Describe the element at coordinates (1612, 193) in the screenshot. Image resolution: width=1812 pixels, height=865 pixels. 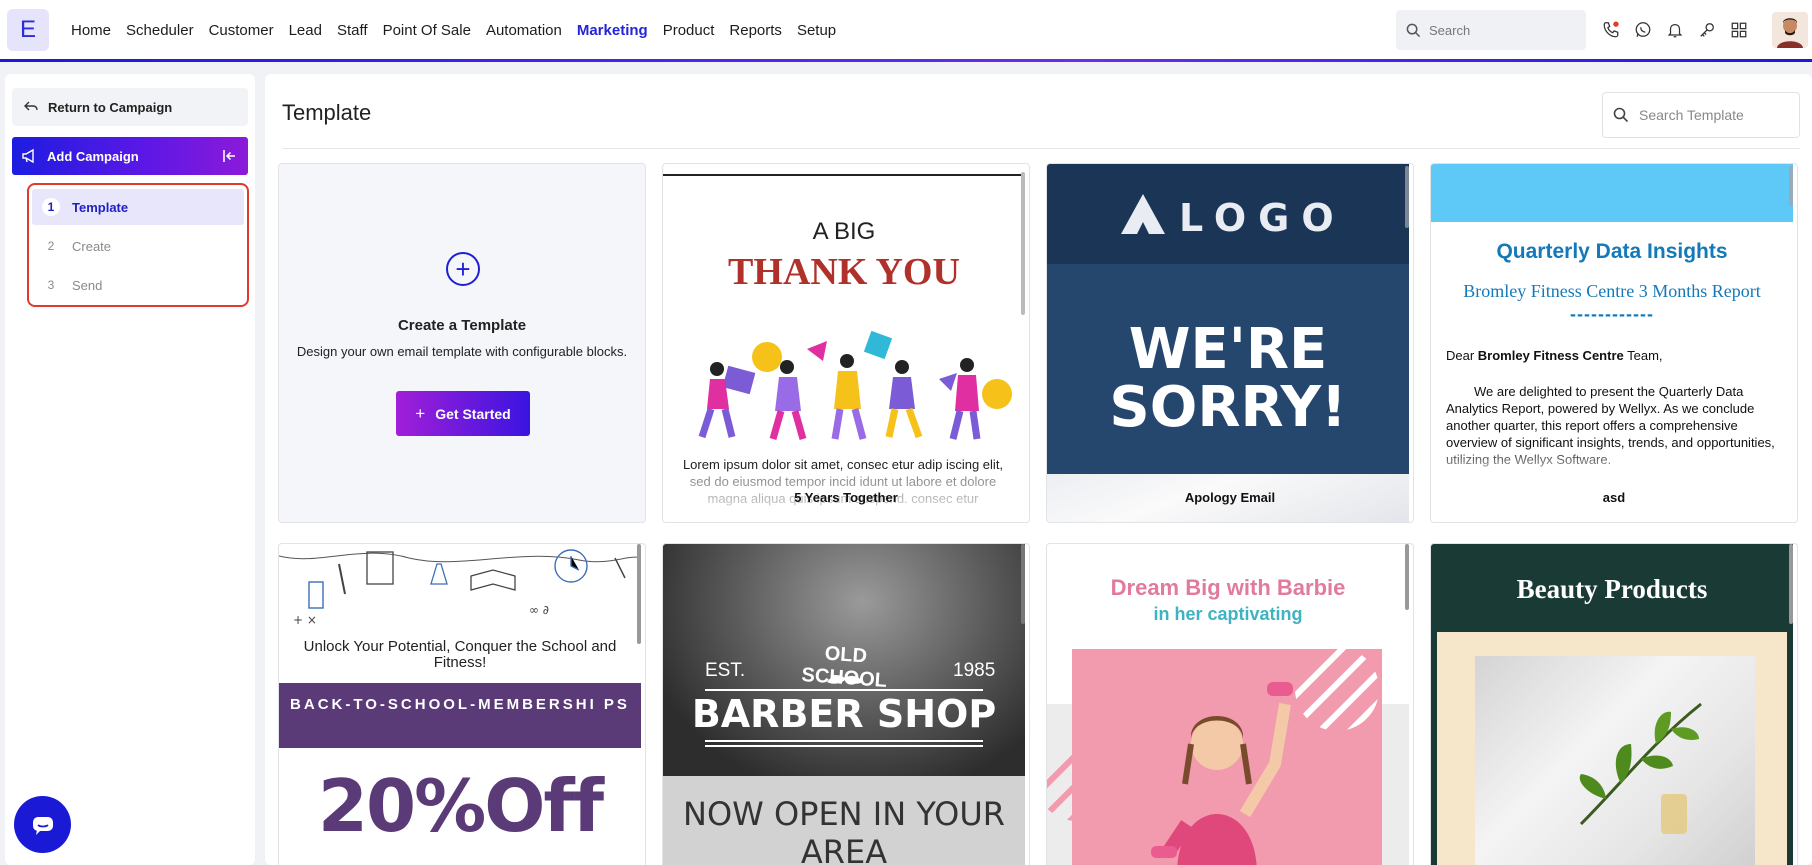
I see `quarterly-top-band` at that location.